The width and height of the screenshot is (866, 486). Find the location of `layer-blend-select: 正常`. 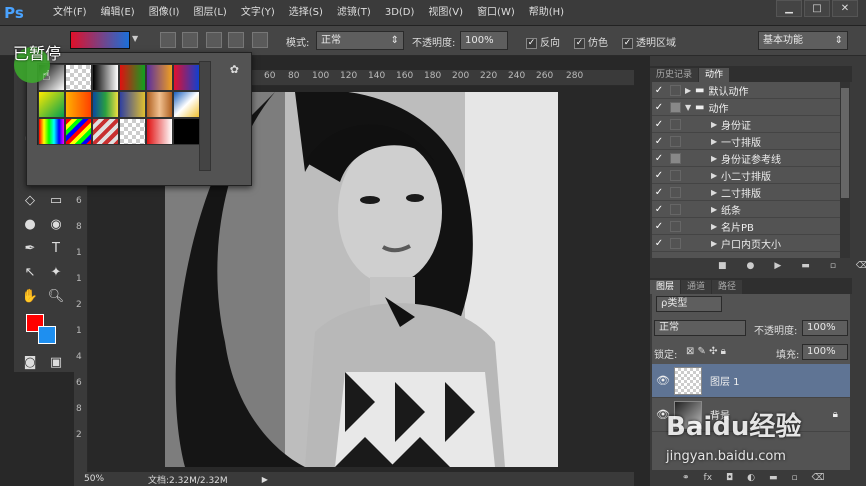

layer-blend-select: 正常 is located at coordinates (700, 328).